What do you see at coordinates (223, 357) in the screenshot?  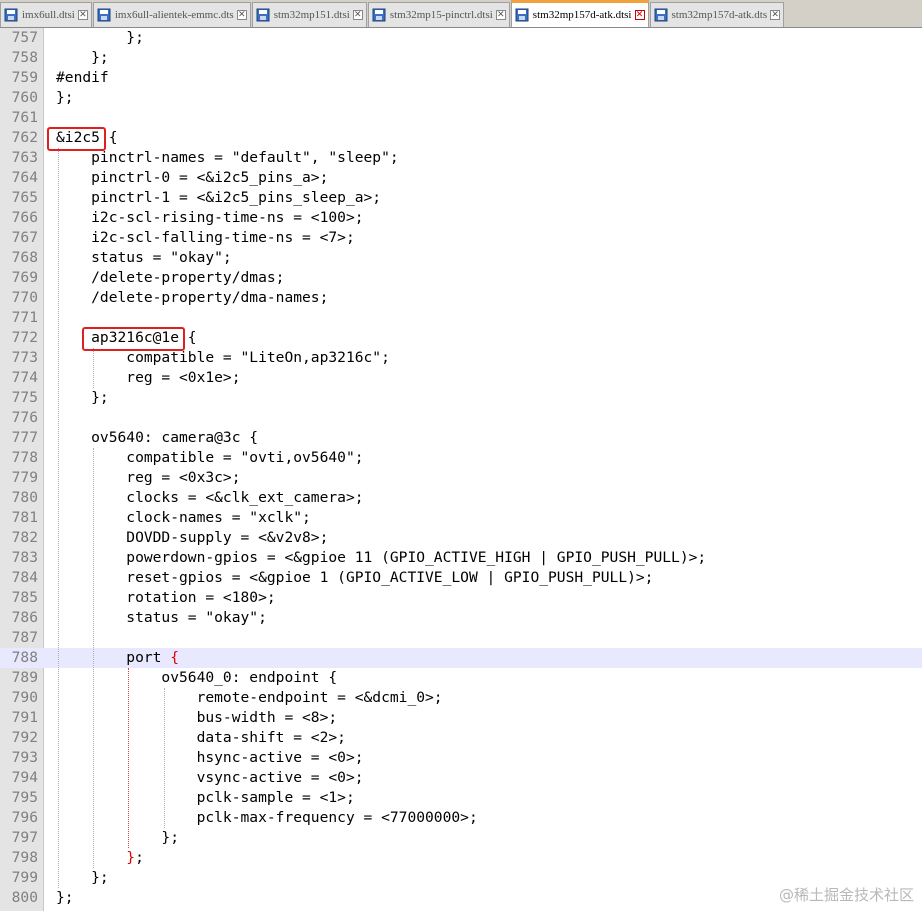 I see `code-text: compatible = "LiteOn,ap3216c";` at bounding box center [223, 357].